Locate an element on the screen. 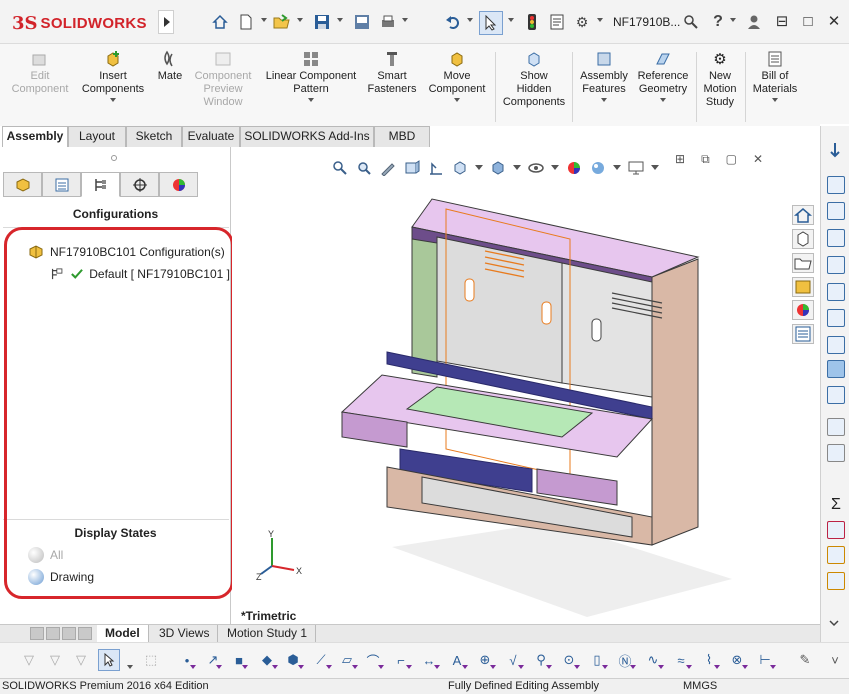 This screenshot has width=849, height=694. appearance-icon is located at coordinates (836, 369).